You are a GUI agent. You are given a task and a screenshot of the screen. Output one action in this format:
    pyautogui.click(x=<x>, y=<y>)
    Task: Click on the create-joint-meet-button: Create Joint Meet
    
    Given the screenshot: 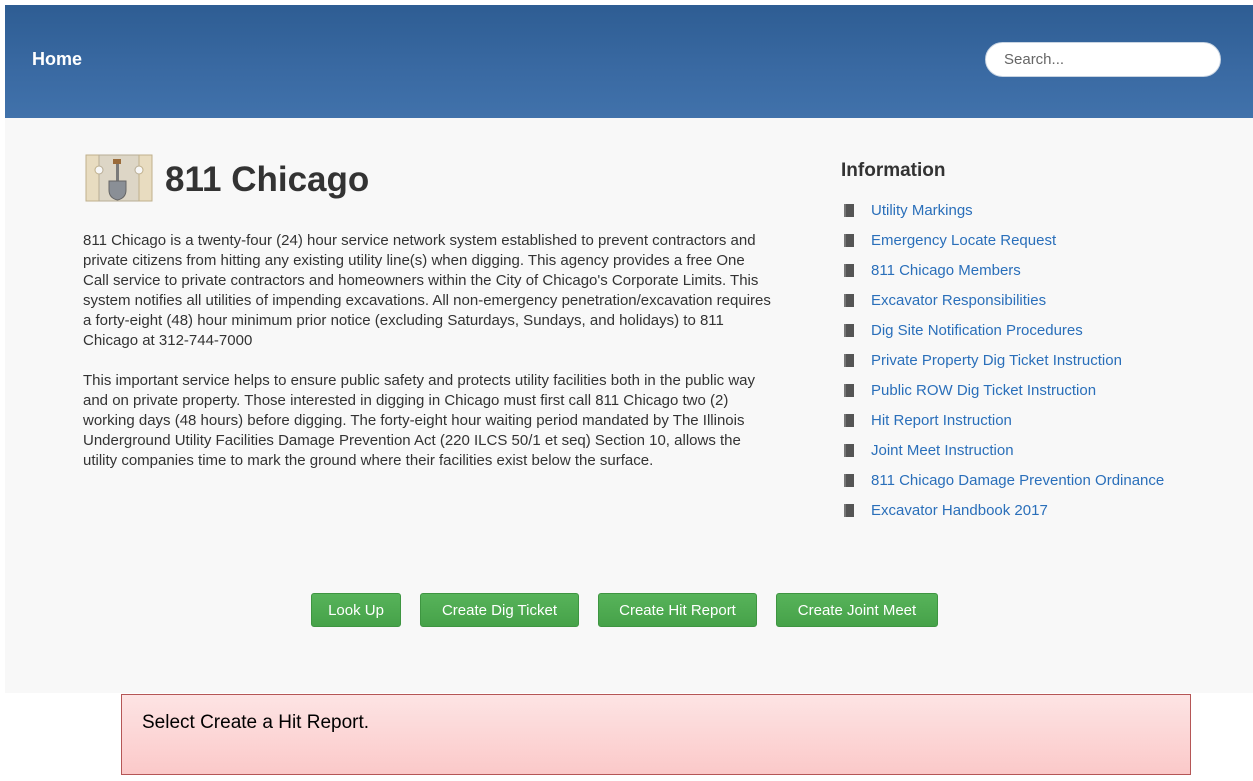 What is the action you would take?
    pyautogui.click(x=857, y=610)
    